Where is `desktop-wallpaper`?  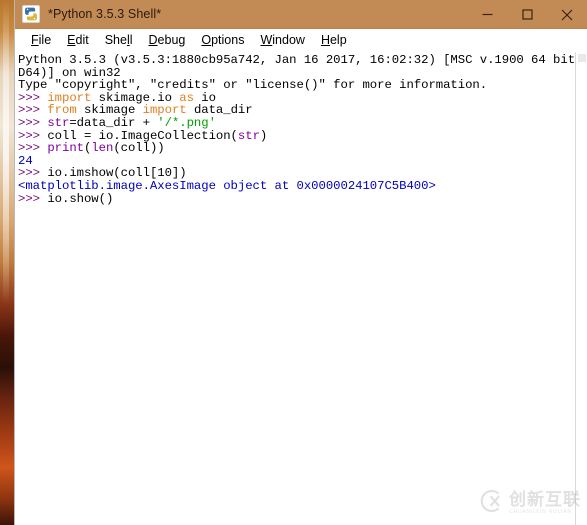 desktop-wallpaper is located at coordinates (7, 262).